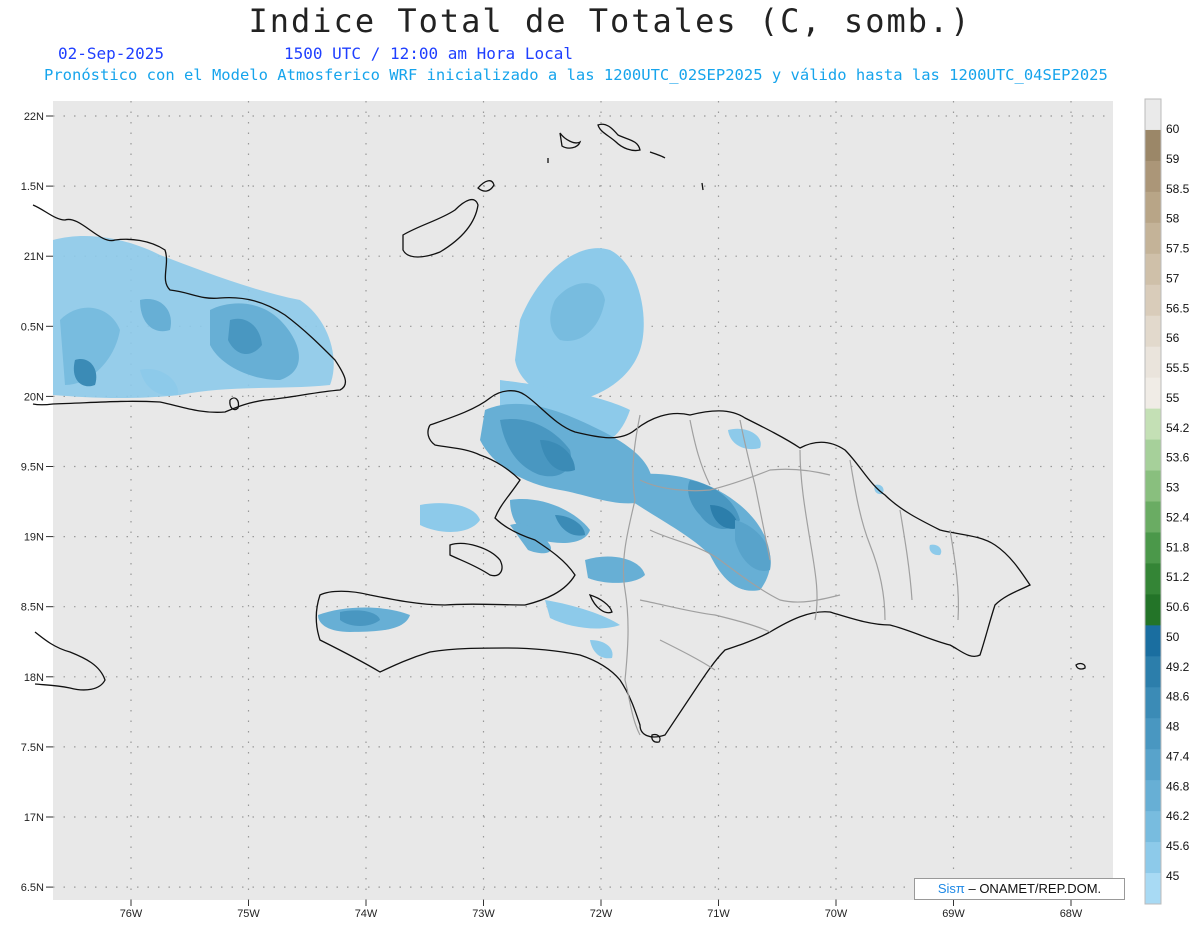 The image size is (1200, 927). What do you see at coordinates (34, 397) in the screenshot?
I see `latitude-label: 20N` at bounding box center [34, 397].